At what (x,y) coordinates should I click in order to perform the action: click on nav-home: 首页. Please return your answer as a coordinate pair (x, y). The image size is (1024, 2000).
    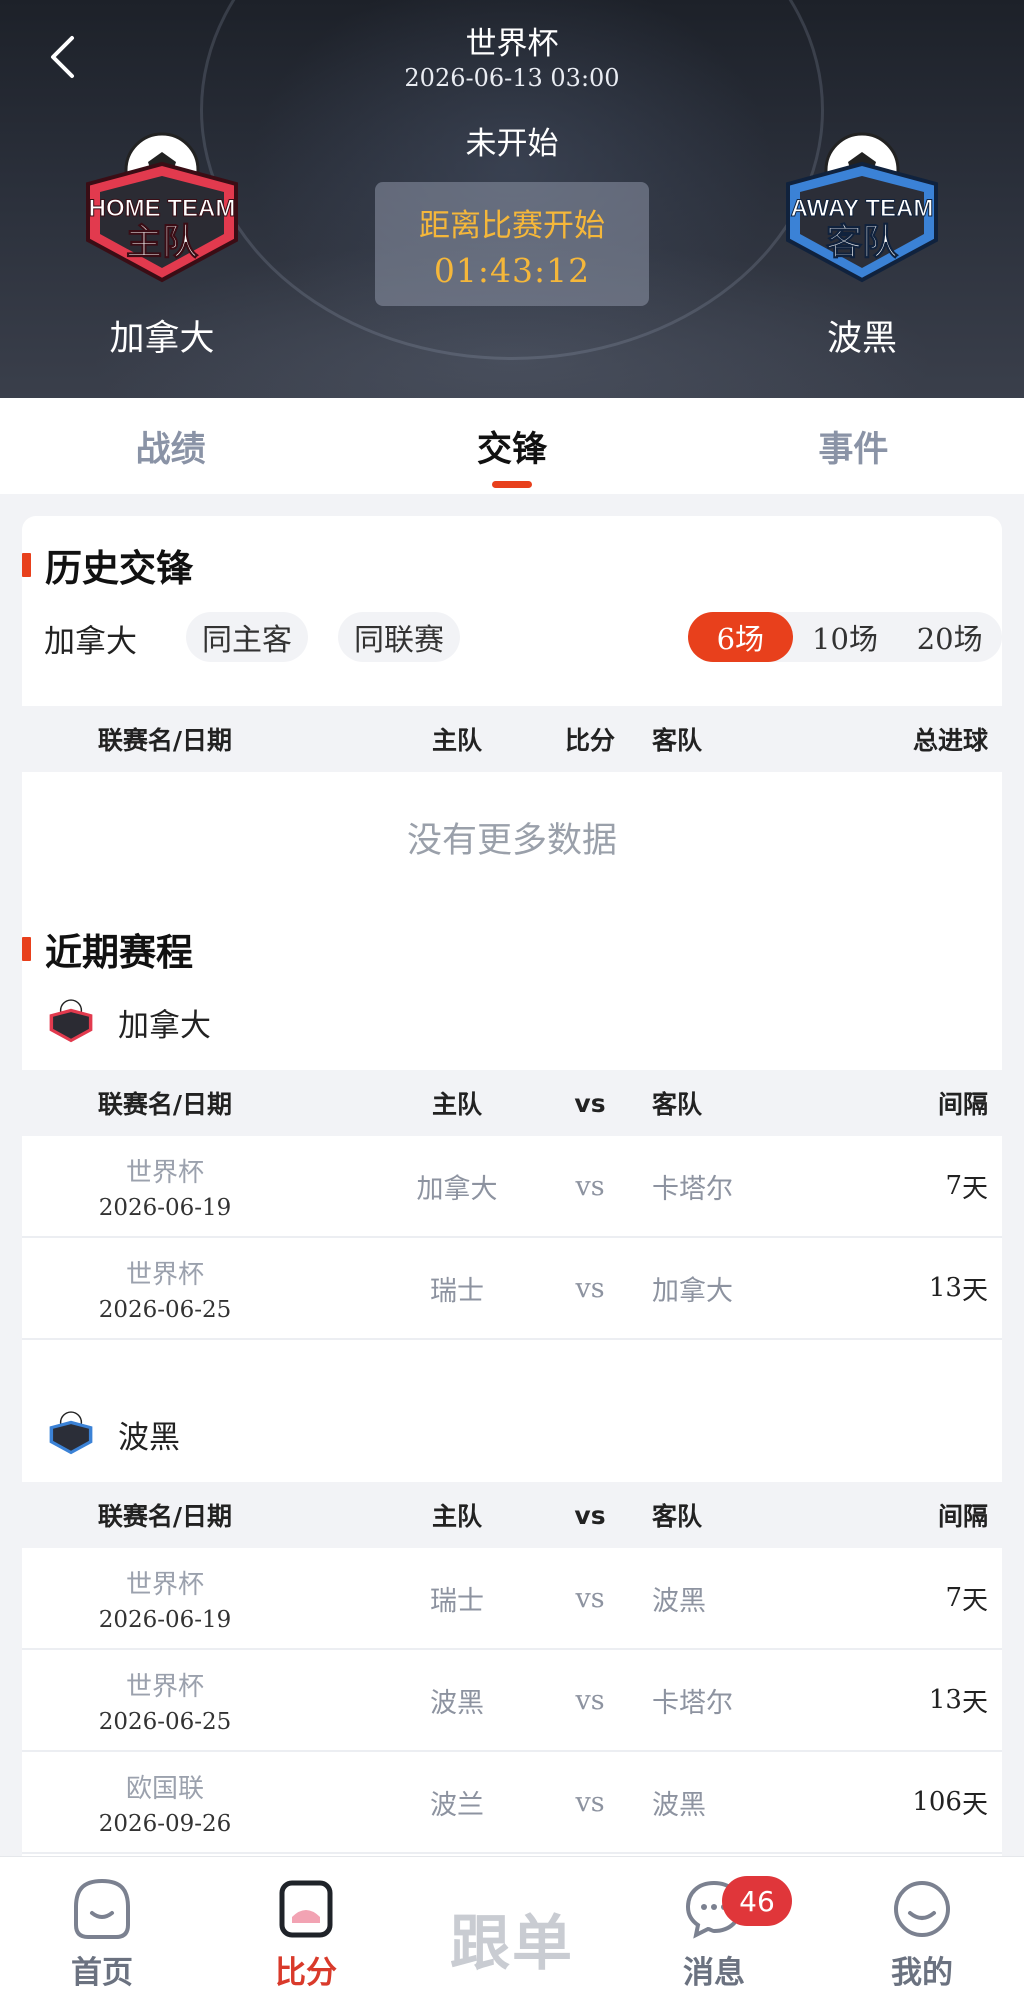
    Looking at the image, I should click on (102, 1937).